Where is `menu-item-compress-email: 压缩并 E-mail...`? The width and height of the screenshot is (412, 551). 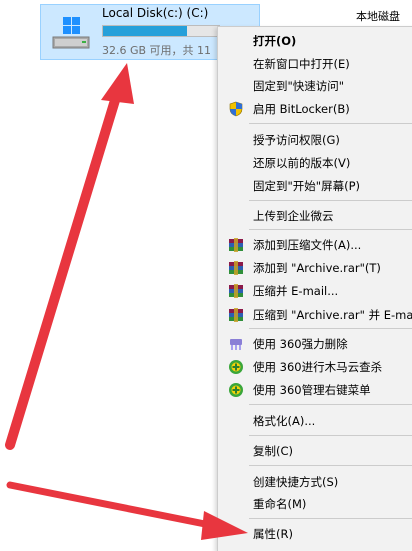 menu-item-compress-email: 压缩并 E-mail... is located at coordinates (315, 290).